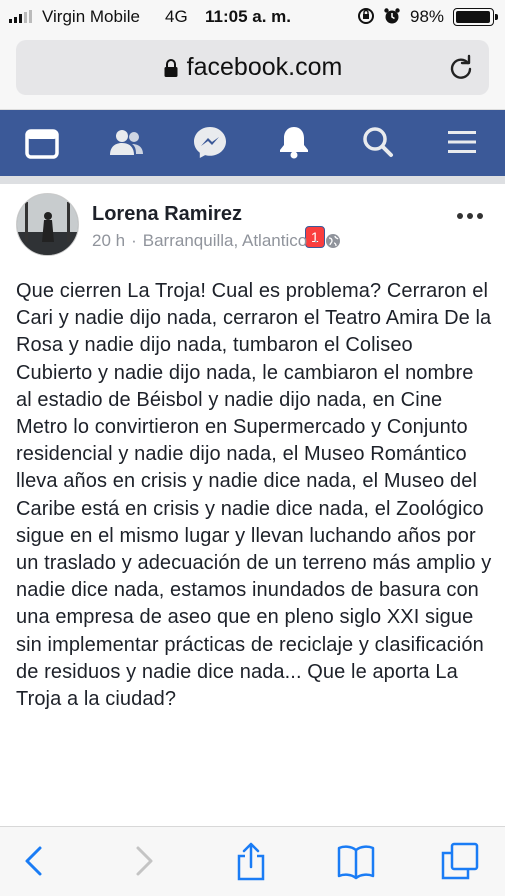 This screenshot has height=896, width=505. I want to click on menu-icon, so click(462, 142).